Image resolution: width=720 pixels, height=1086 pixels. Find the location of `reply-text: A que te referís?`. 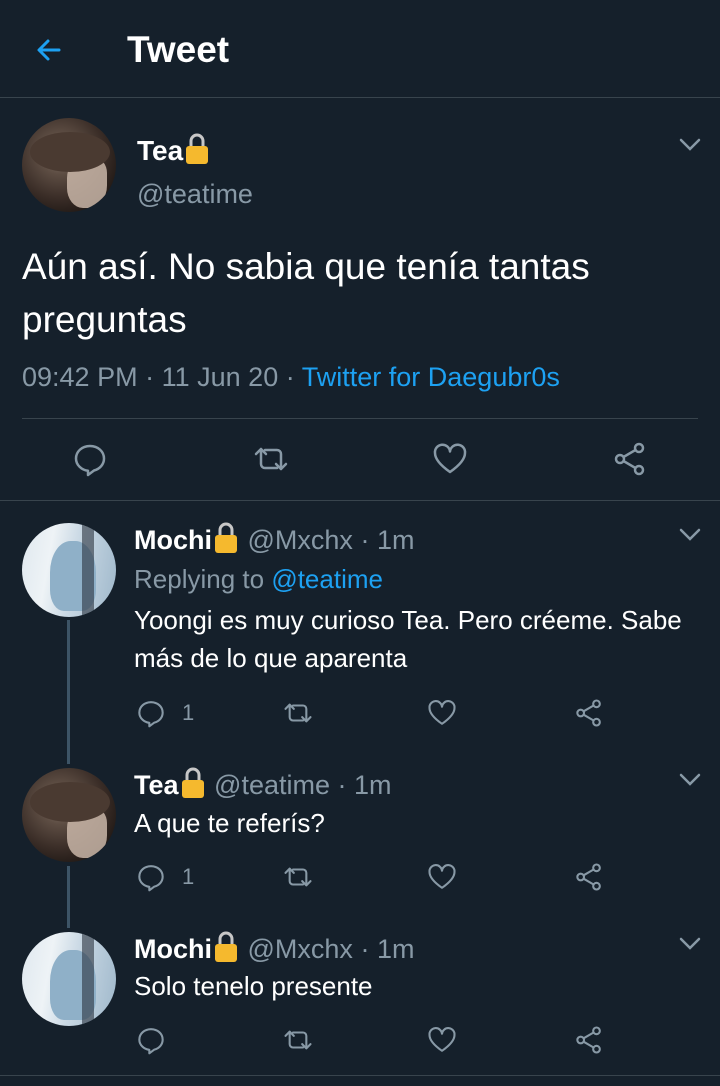

reply-text: A que te referís? is located at coordinates (229, 823).